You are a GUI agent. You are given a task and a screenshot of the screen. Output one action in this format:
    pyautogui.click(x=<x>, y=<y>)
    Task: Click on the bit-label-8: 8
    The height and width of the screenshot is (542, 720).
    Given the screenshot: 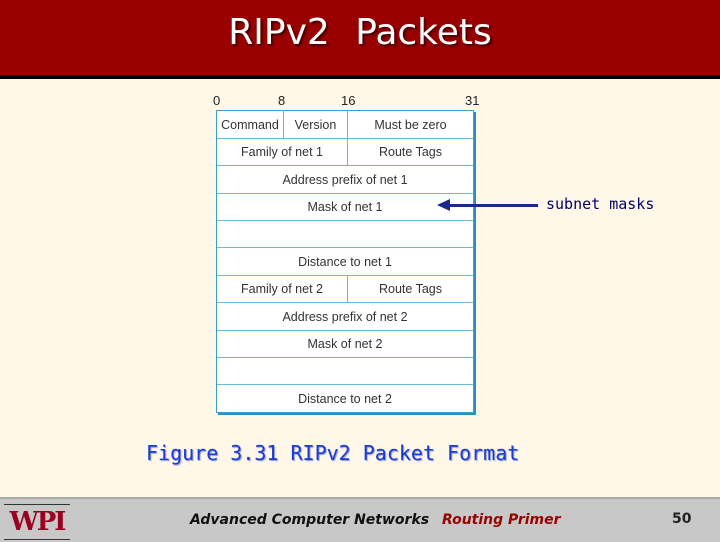 What is the action you would take?
    pyautogui.click(x=282, y=100)
    